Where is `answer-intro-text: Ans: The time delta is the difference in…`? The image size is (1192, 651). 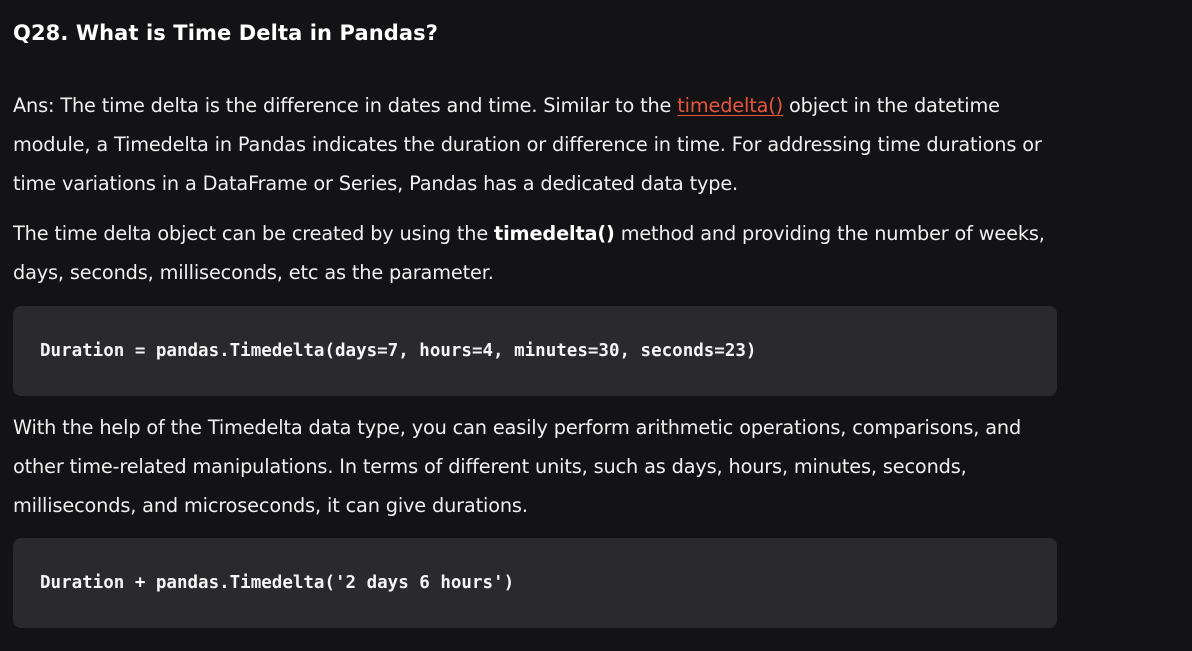 answer-intro-text: Ans: The time delta is the difference in… is located at coordinates (345, 105).